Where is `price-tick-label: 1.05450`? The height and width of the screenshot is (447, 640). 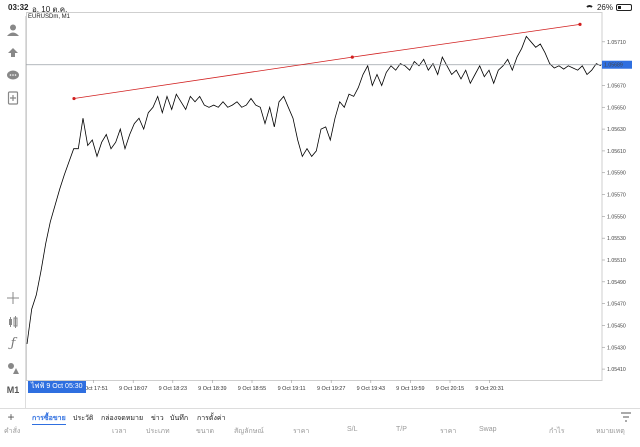 price-tick-label: 1.05450 is located at coordinates (616, 326).